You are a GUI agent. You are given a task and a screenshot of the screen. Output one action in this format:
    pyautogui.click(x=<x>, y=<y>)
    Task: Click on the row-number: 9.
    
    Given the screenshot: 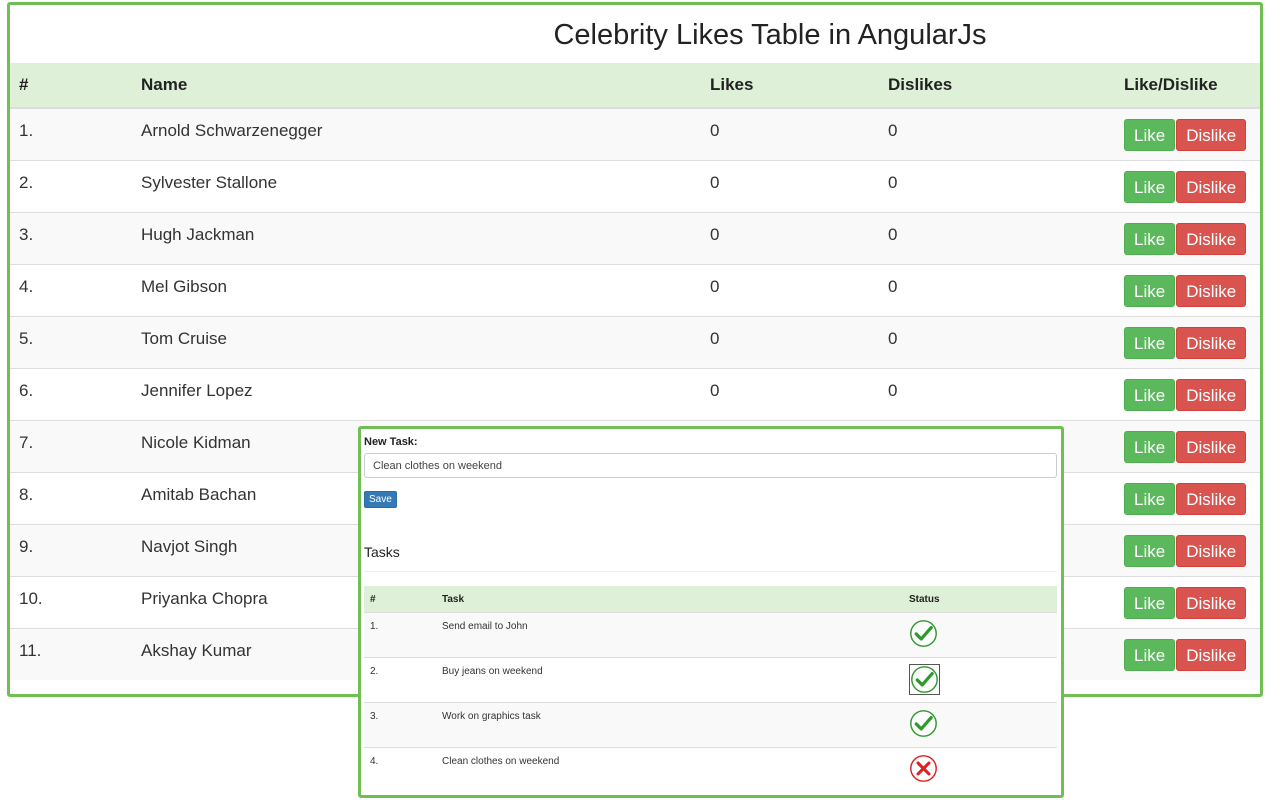 What is the action you would take?
    pyautogui.click(x=71, y=549)
    